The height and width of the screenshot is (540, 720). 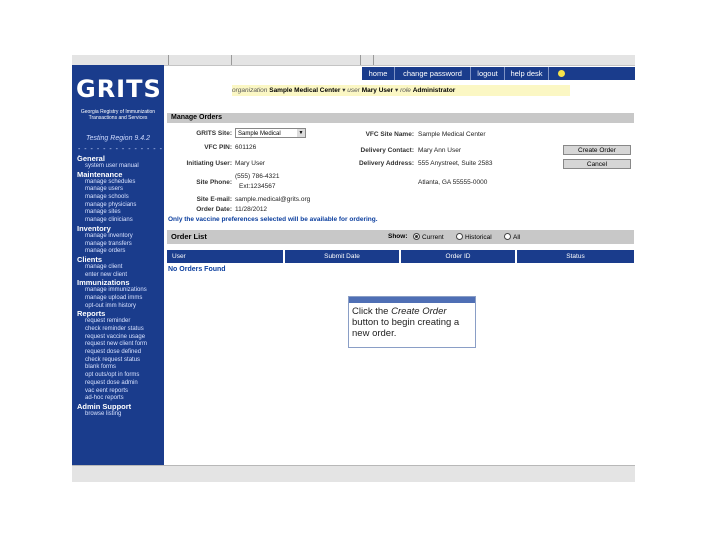 I want to click on vfc-pin-value: 601126, so click(x=246, y=147).